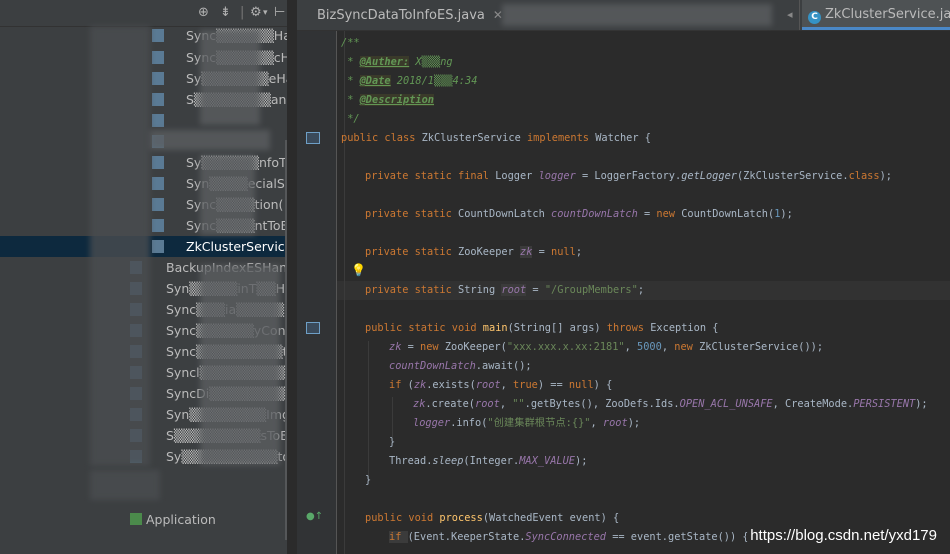 The height and width of the screenshot is (554, 950). Describe the element at coordinates (358, 270) in the screenshot. I see `lightbulb-icon: 💡` at that location.